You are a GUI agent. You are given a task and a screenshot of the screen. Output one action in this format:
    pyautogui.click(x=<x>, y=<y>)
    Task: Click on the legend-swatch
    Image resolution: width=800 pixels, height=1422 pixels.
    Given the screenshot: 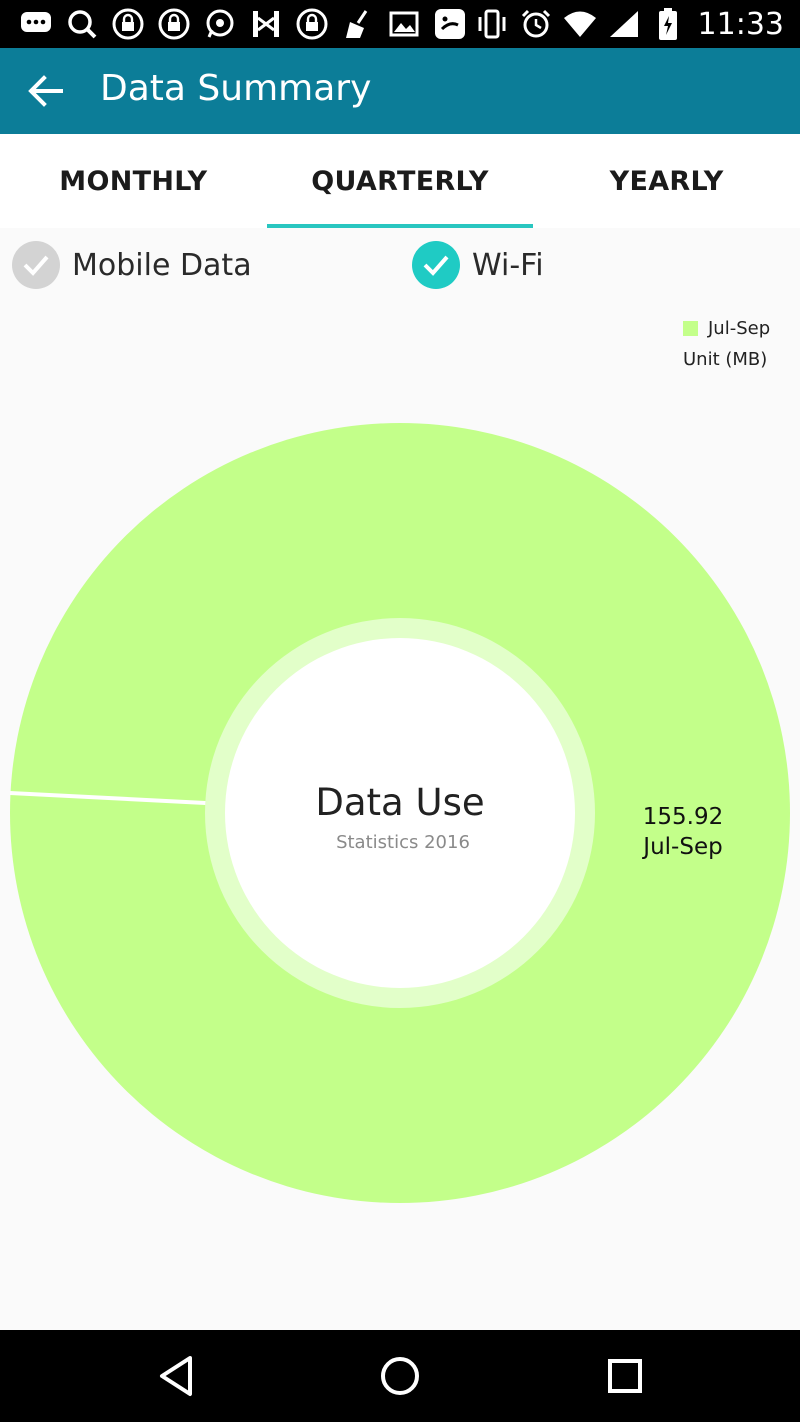 What is the action you would take?
    pyautogui.click(x=690, y=328)
    